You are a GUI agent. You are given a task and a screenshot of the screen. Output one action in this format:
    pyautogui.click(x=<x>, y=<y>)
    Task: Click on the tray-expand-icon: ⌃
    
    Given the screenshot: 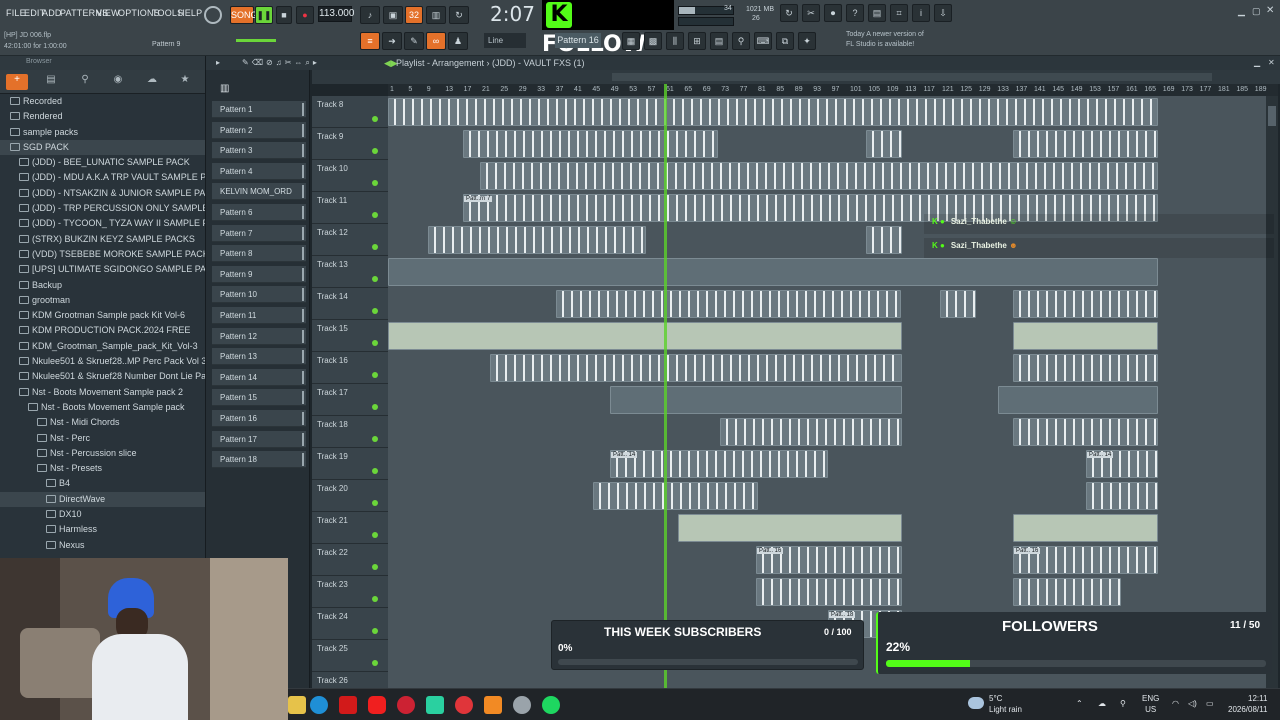 What is the action you would take?
    pyautogui.click(x=1079, y=703)
    